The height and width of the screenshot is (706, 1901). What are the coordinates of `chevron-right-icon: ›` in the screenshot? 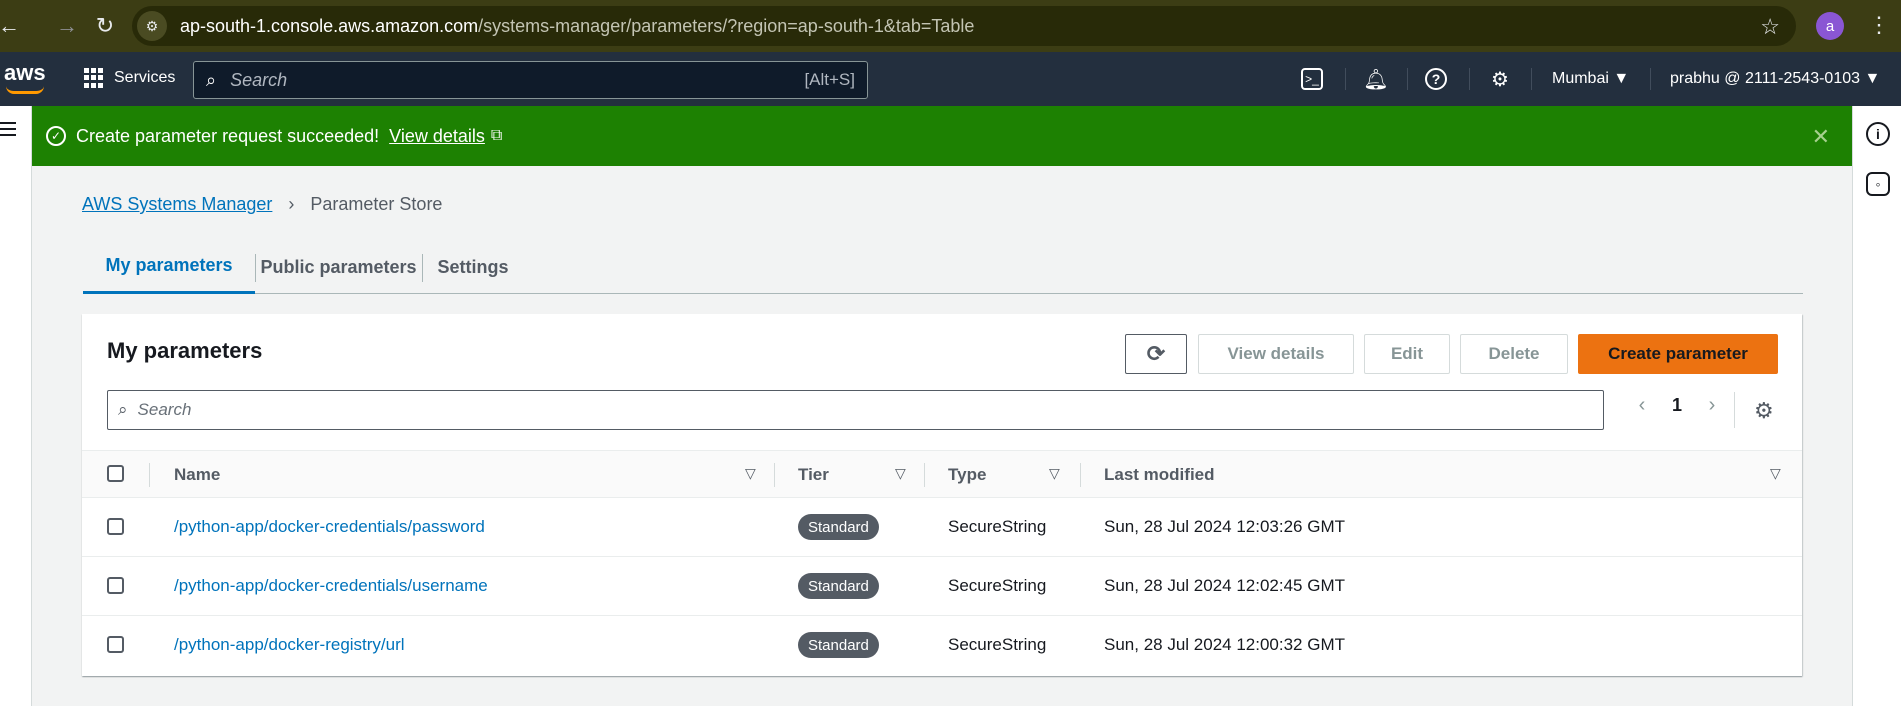 It's located at (291, 204).